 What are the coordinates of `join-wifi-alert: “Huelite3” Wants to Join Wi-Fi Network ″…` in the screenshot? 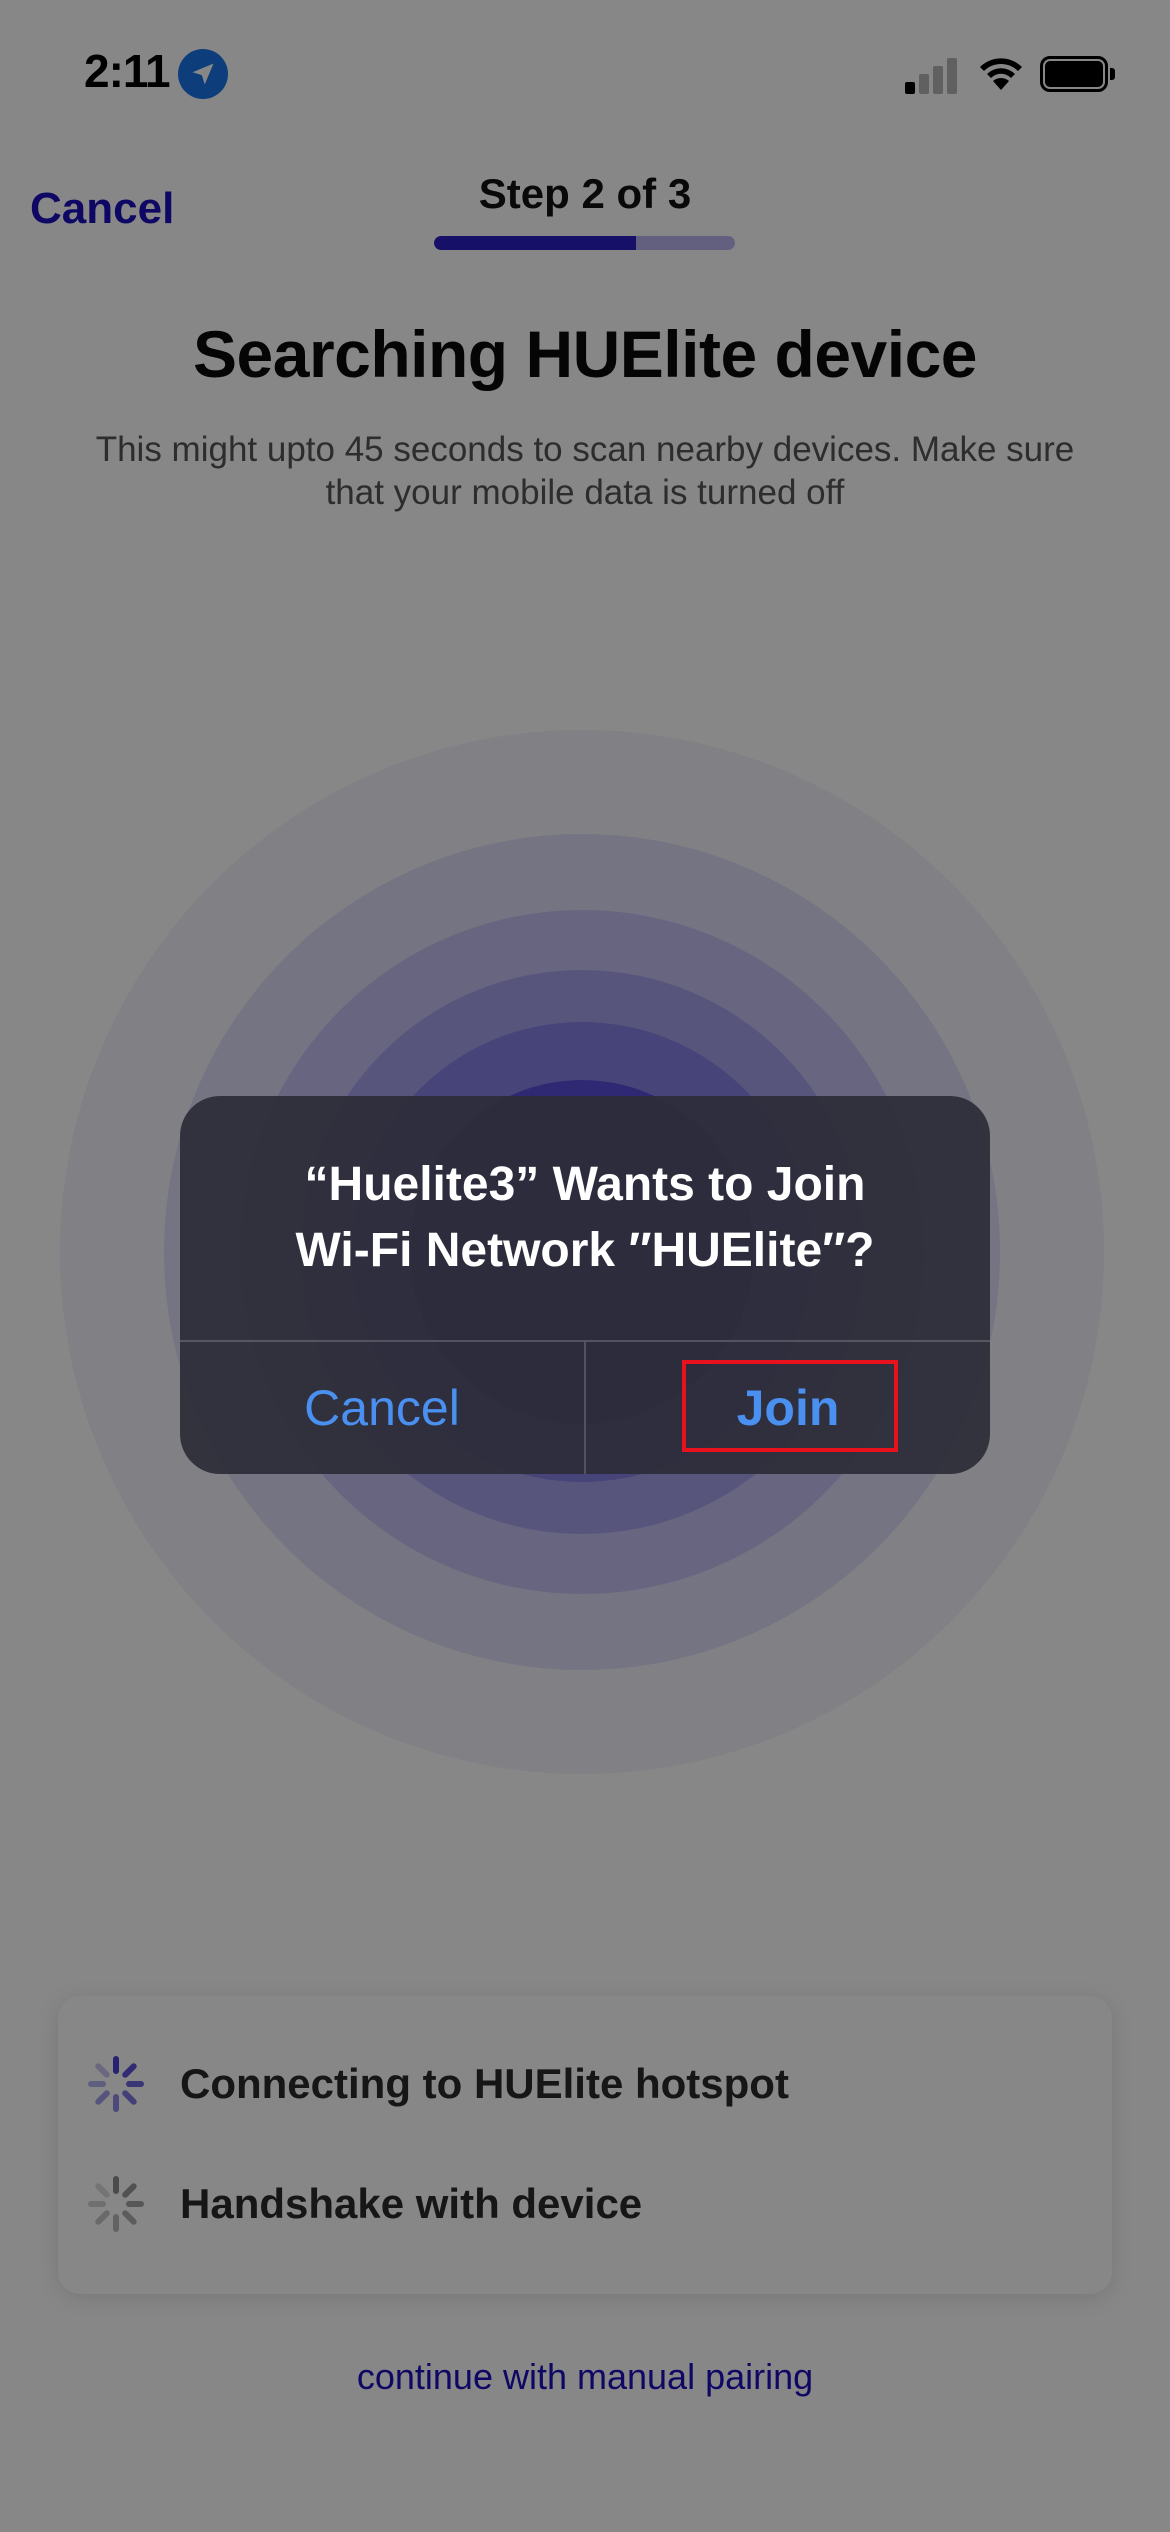 It's located at (585, 1285).